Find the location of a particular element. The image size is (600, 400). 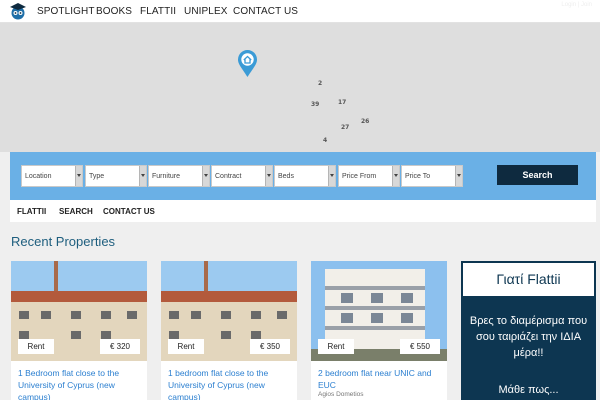

map-cluster-count: 26 is located at coordinates (365, 121).